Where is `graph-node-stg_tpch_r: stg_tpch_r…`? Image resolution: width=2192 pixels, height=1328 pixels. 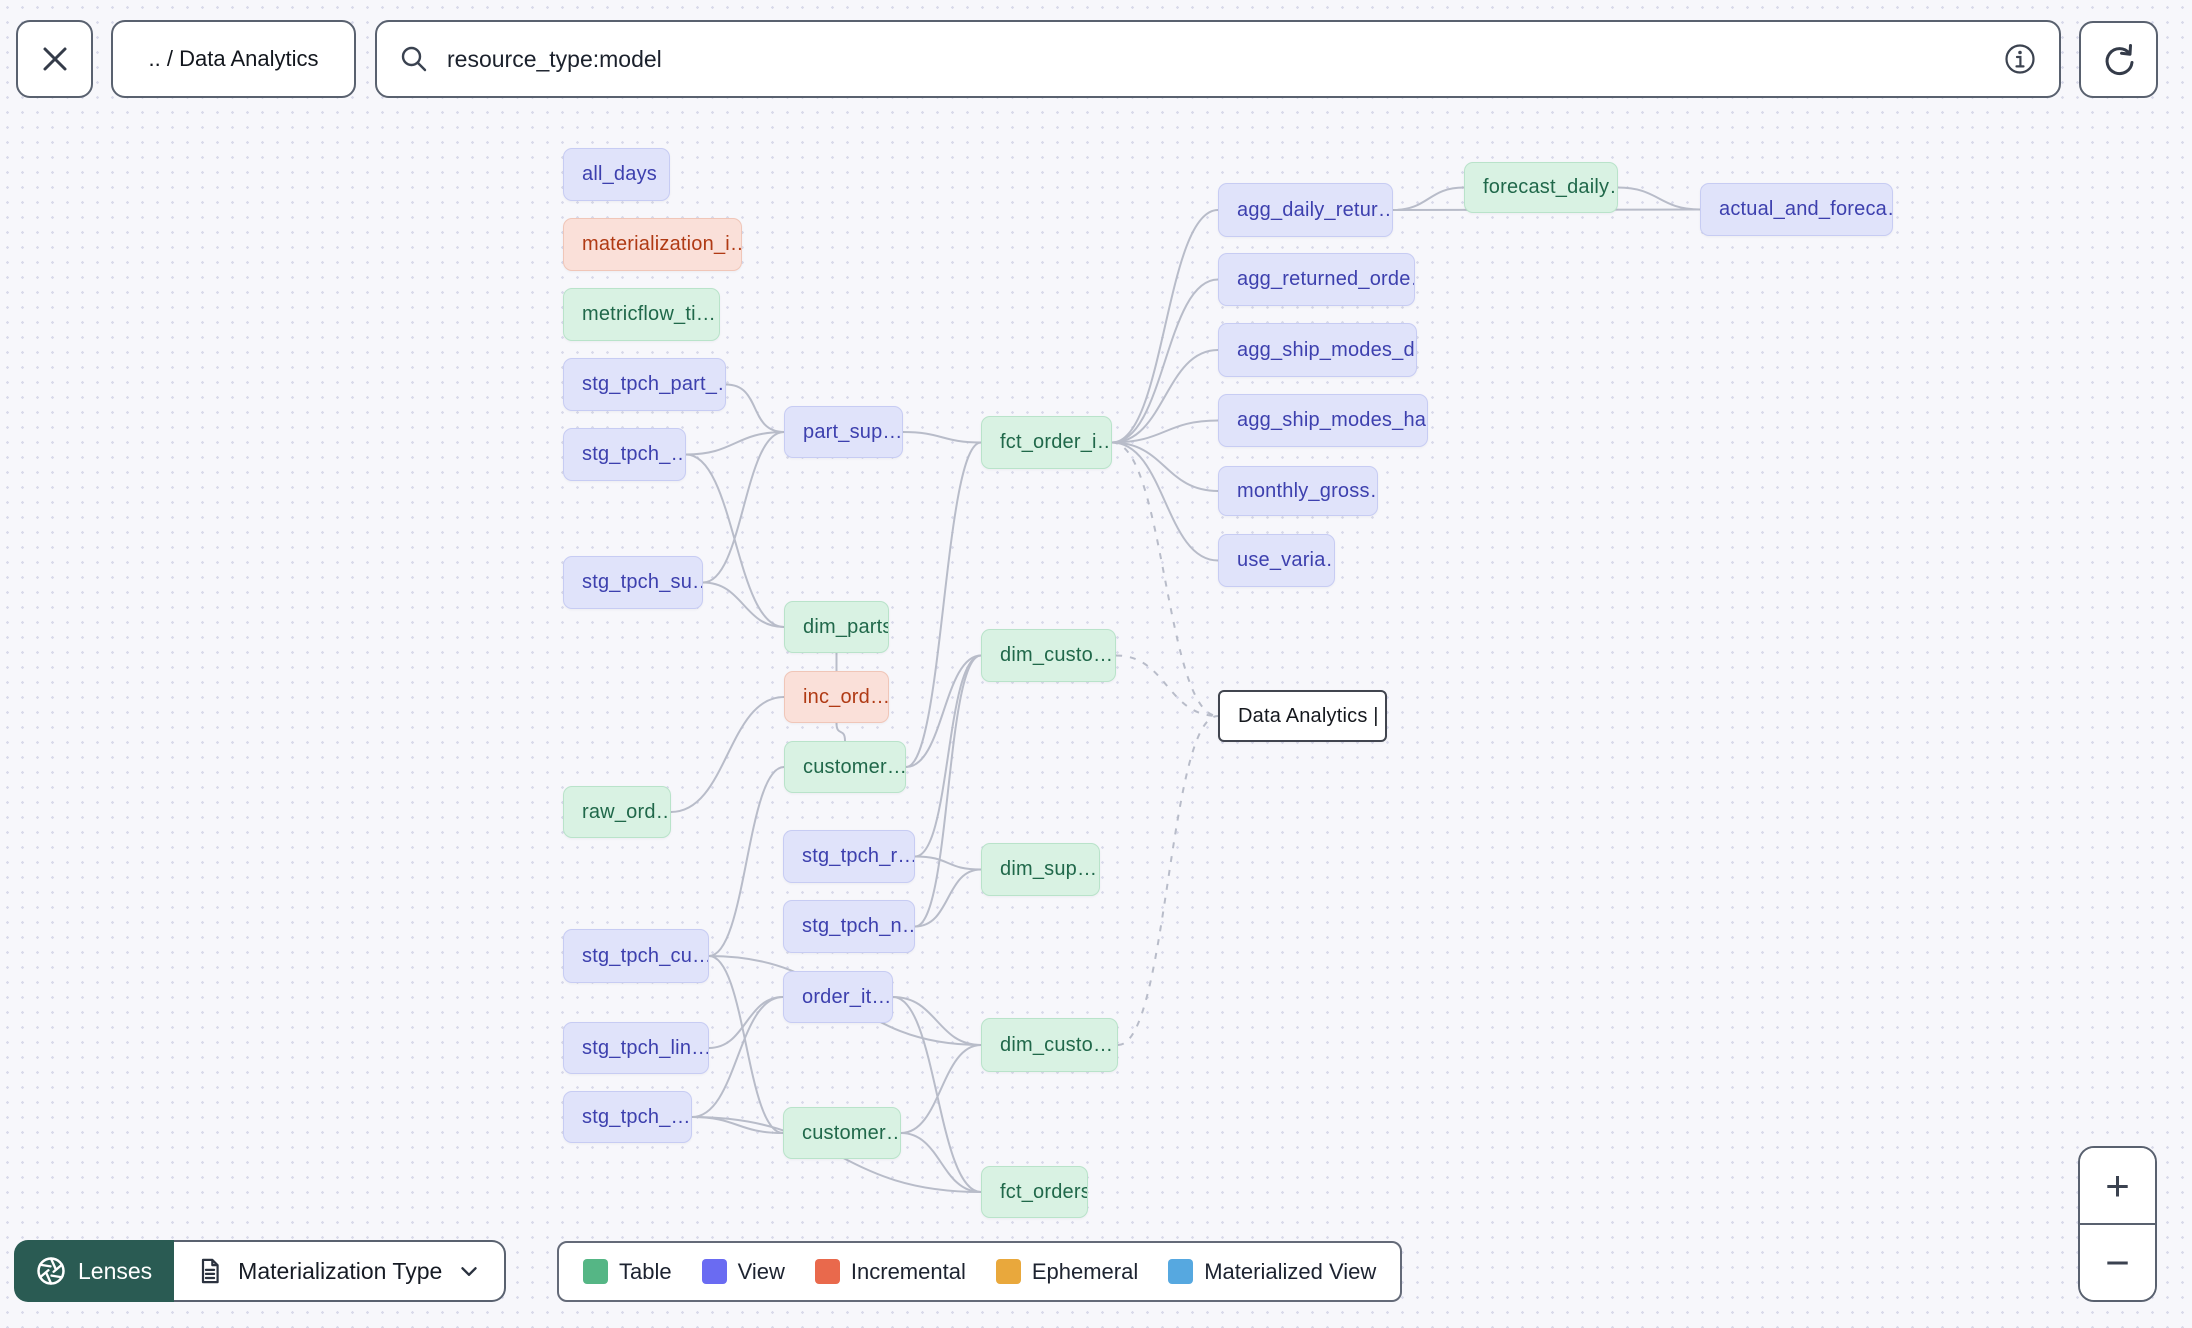 graph-node-stg_tpch_r: stg_tpch_r… is located at coordinates (849, 856).